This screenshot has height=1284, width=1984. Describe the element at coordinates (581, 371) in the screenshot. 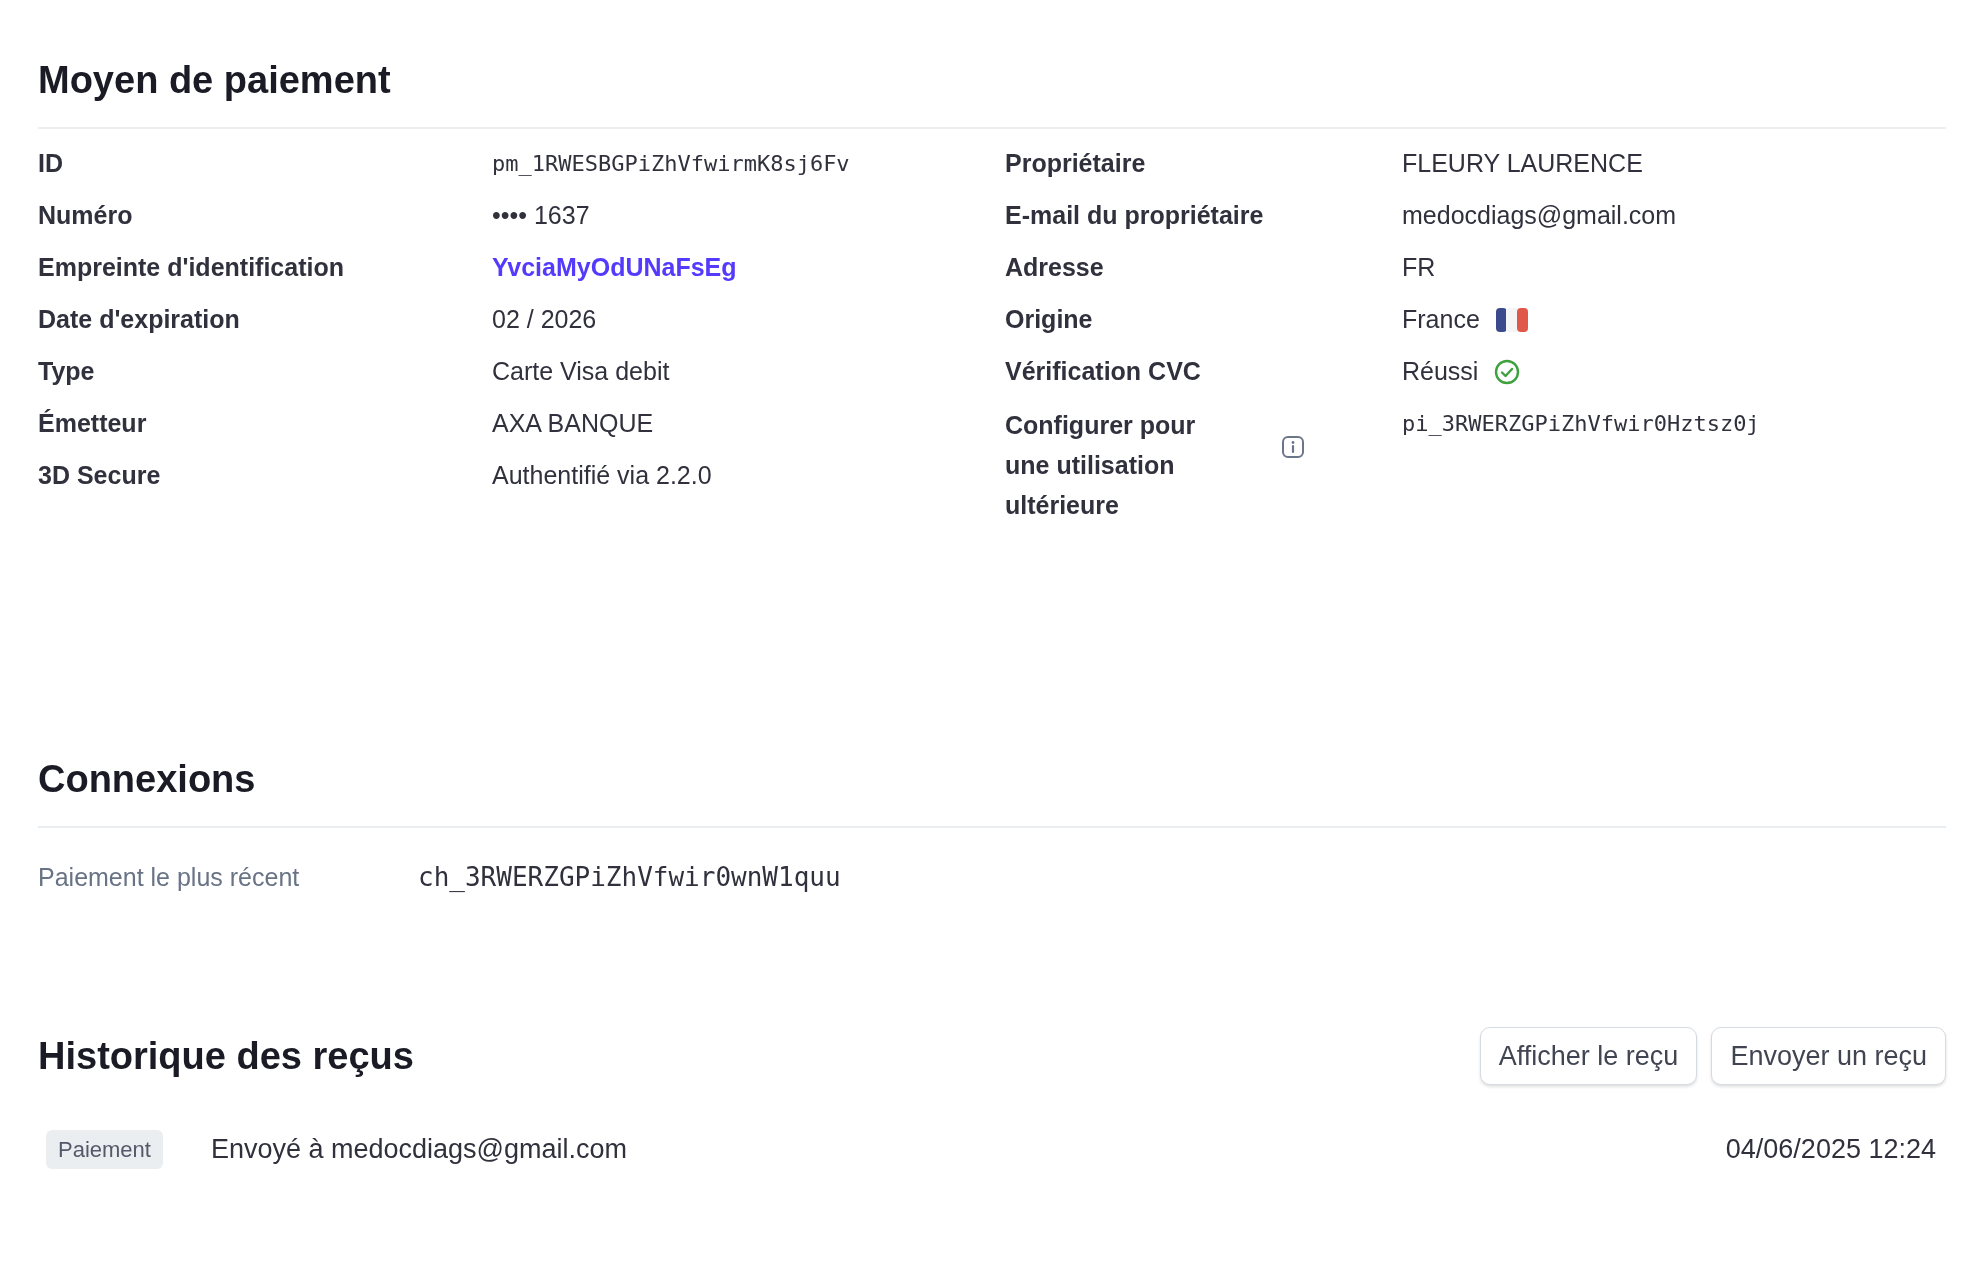

I see `field-value: Carte Visa debit` at that location.